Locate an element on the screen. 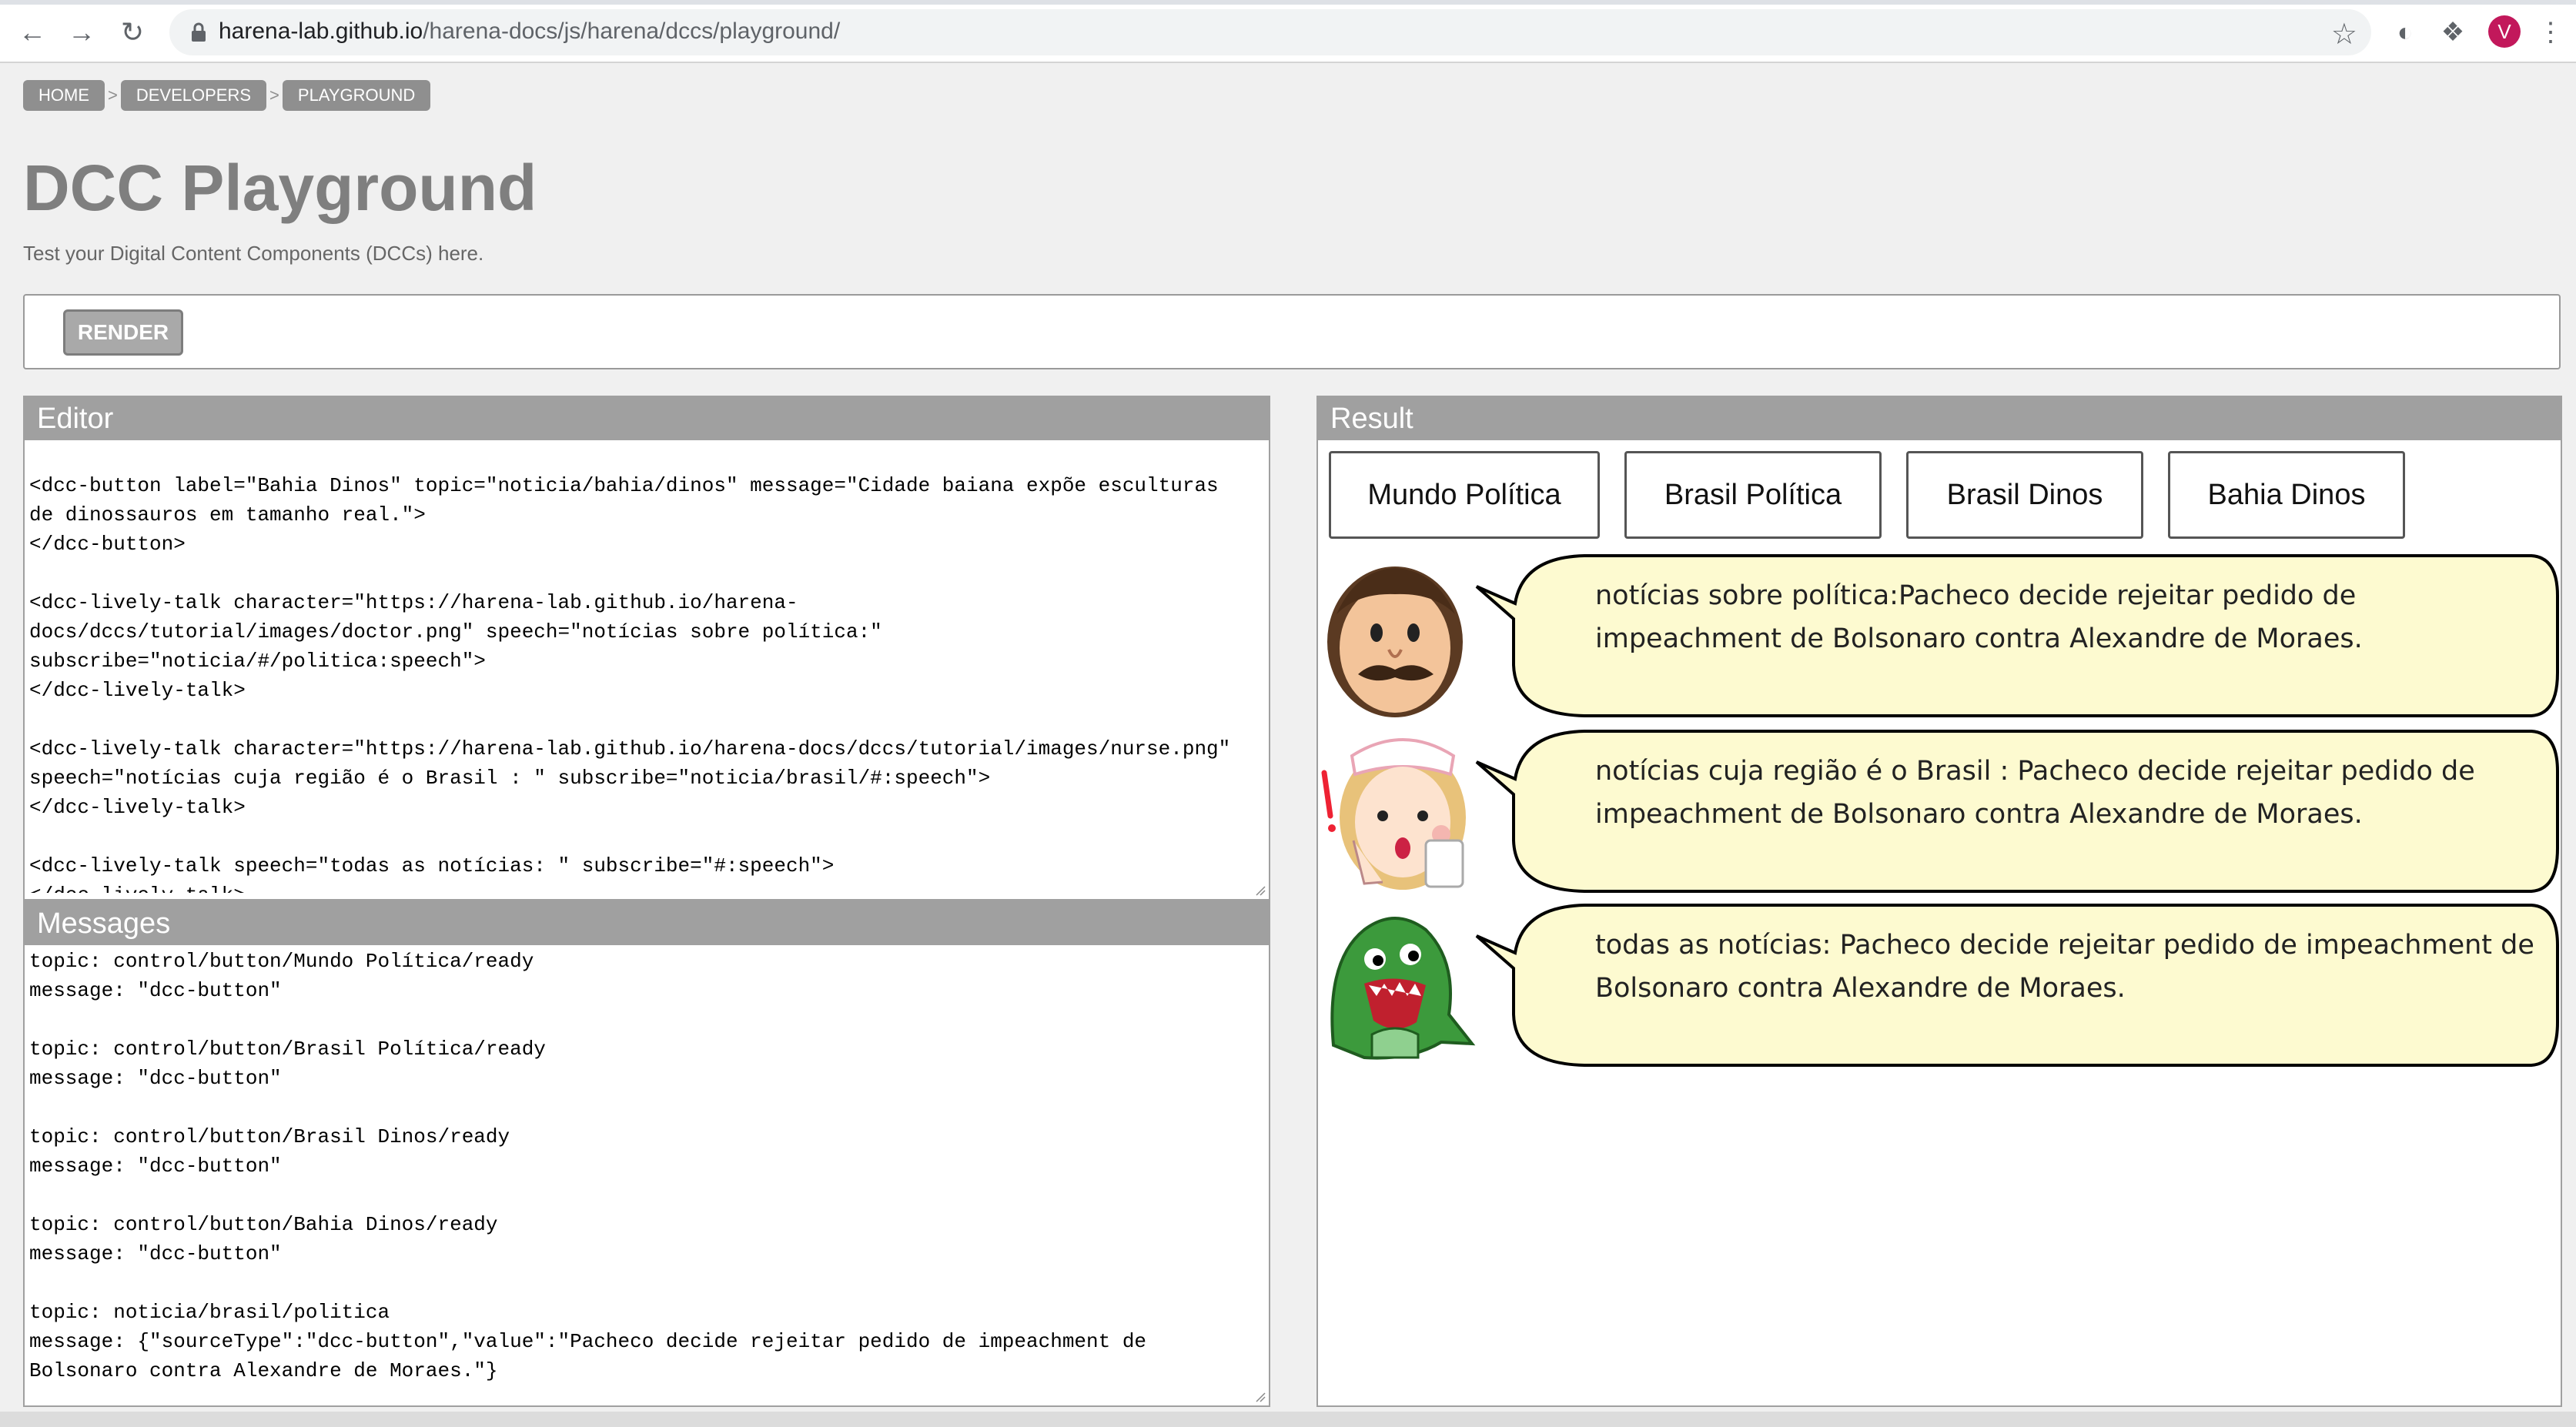  bookmark-star-icon: ☆ is located at coordinates (2344, 35).